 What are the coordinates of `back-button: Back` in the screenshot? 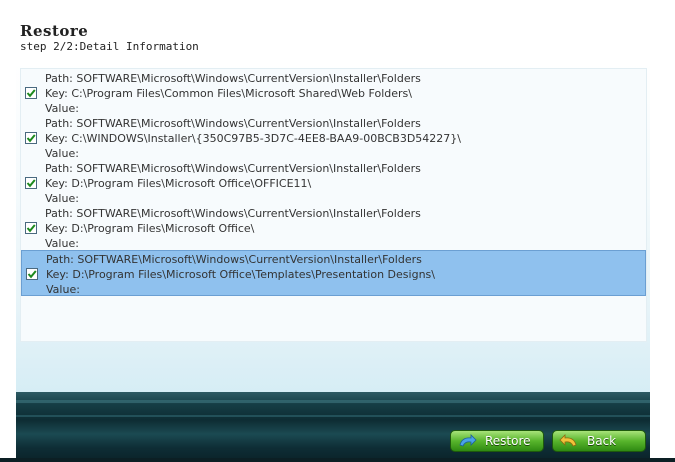 It's located at (599, 441).